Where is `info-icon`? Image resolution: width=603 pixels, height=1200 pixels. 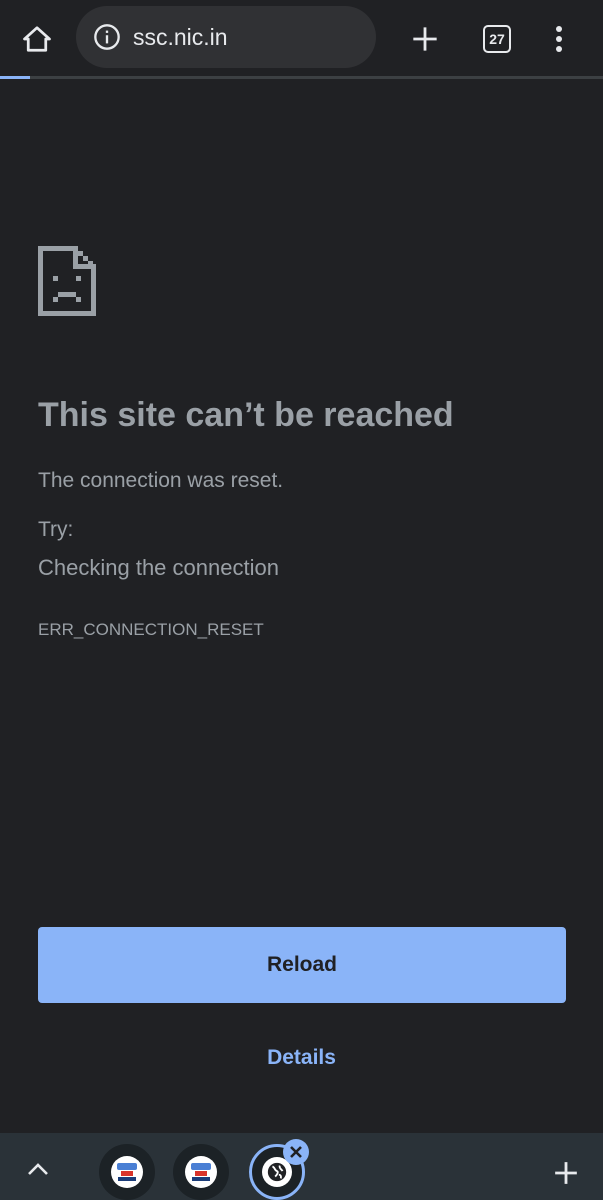
info-icon is located at coordinates (107, 37).